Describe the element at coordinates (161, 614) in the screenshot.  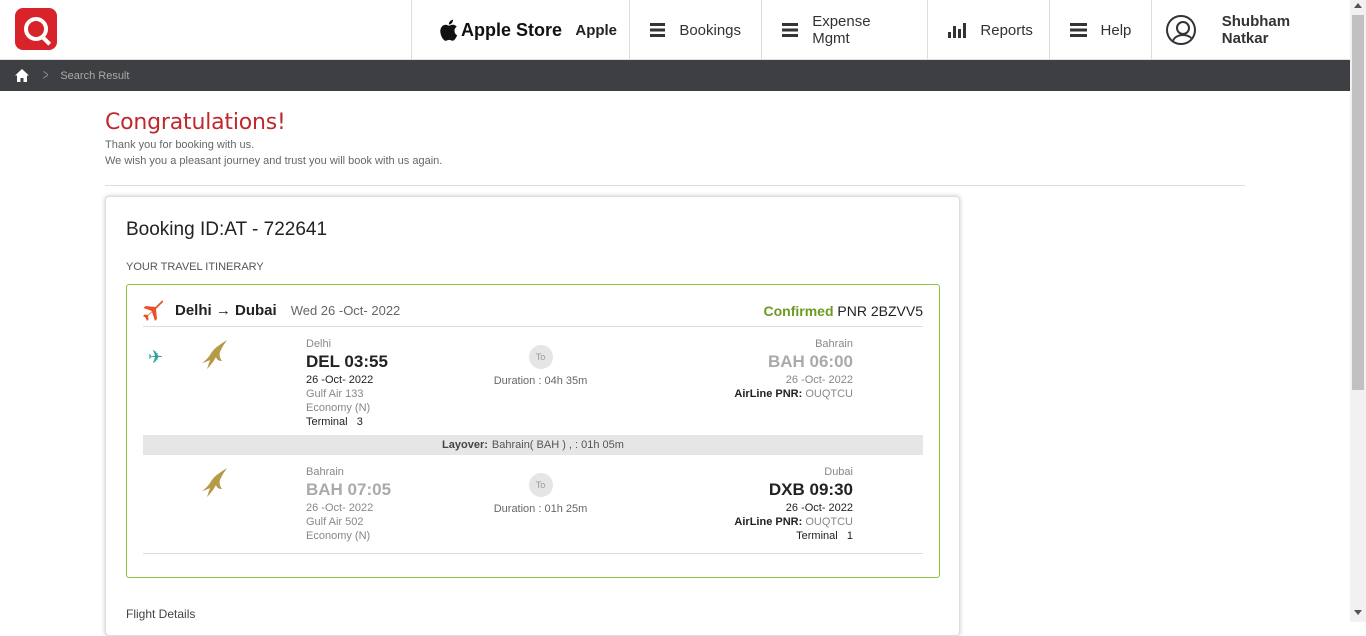
I see `flight-details-heading: Flight Details` at that location.